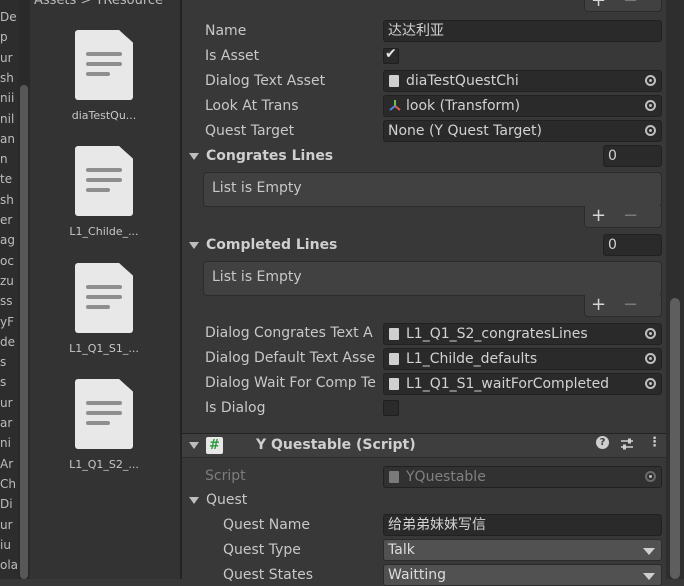 This screenshot has width=684, height=586. What do you see at coordinates (7, 342) in the screenshot?
I see `clipped-tree-item: de` at bounding box center [7, 342].